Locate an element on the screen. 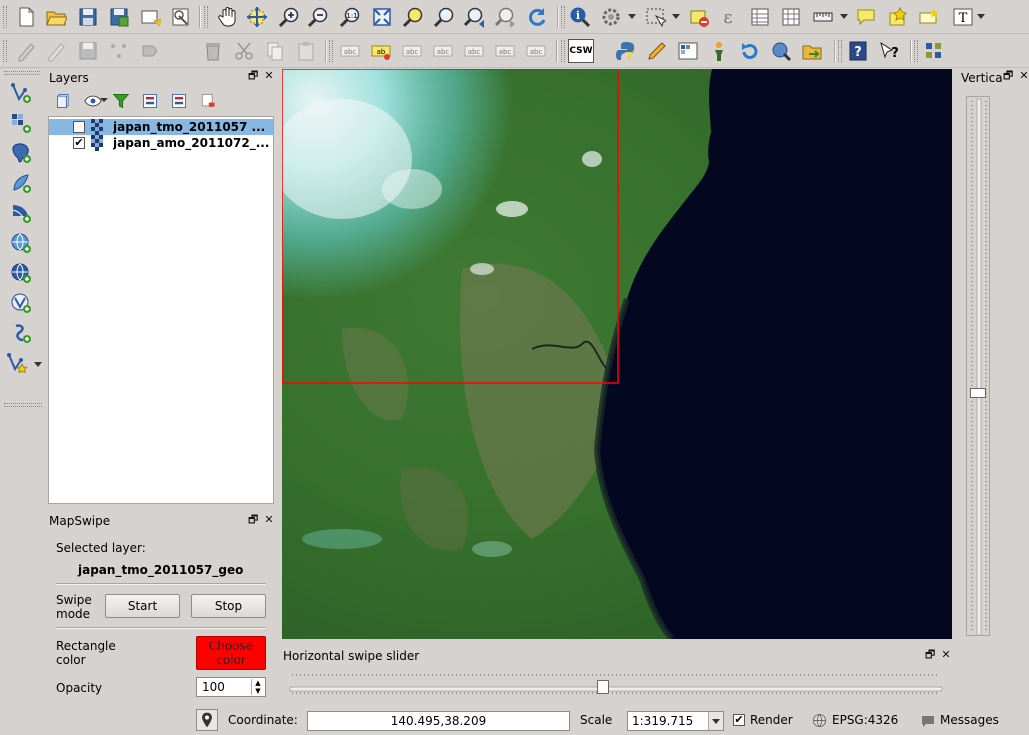 The image size is (1029, 735). new-print-composer-icon is located at coordinates (151, 17).